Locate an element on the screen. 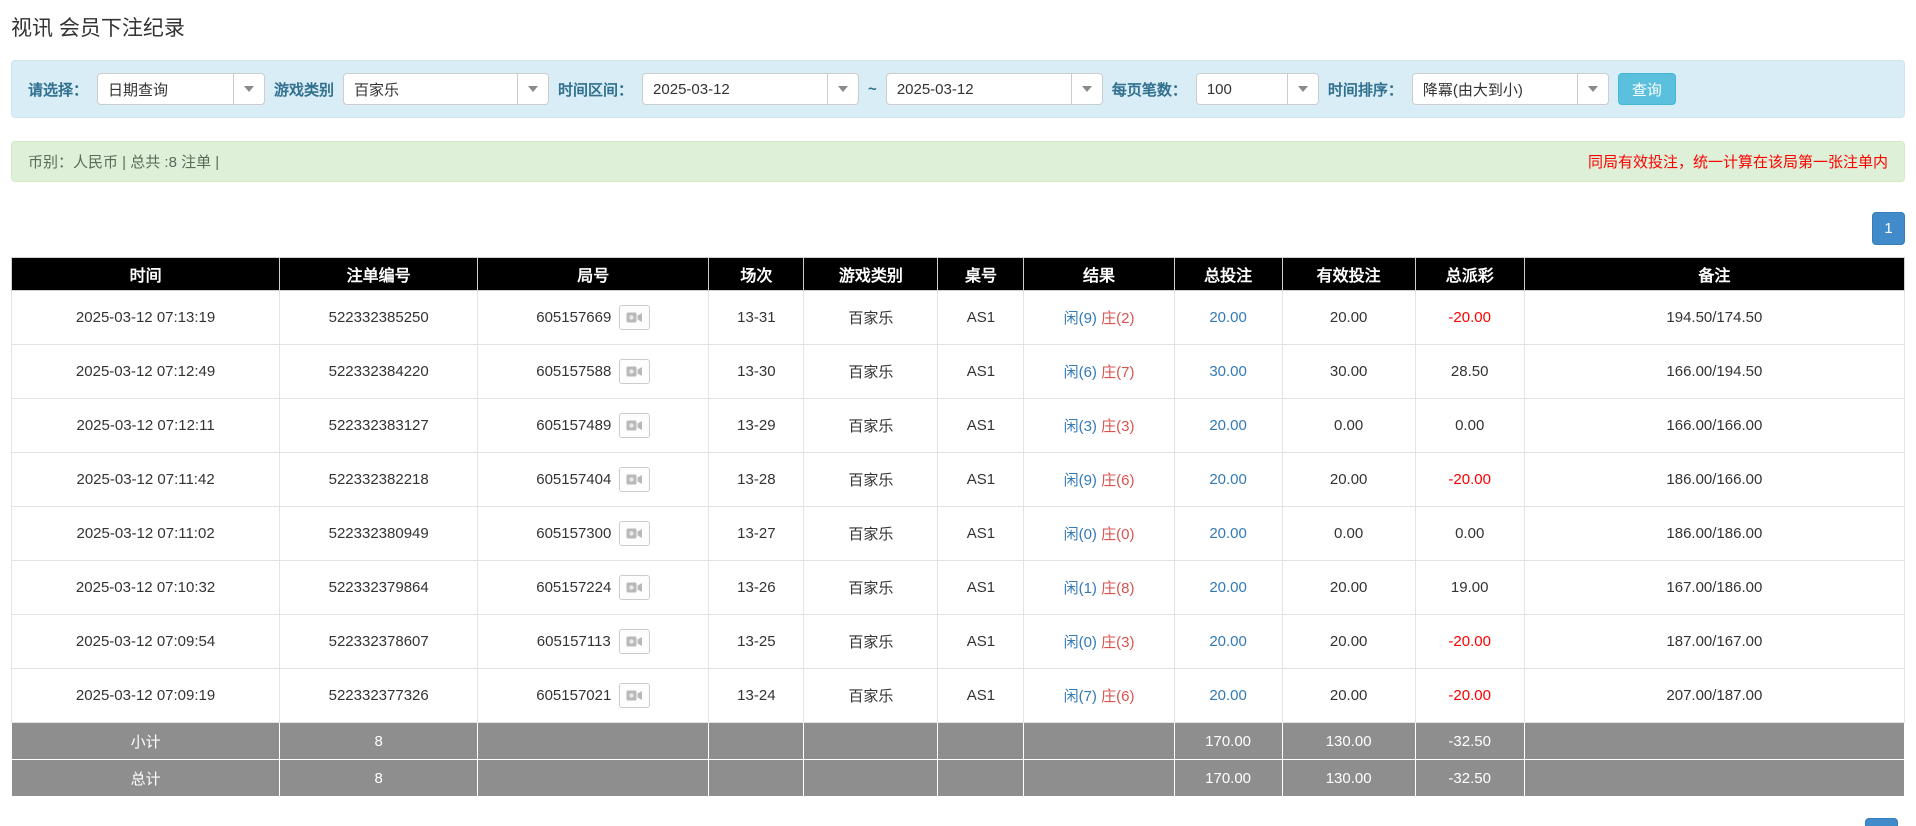 The image size is (1916, 826). total-bet-link: 30.00 is located at coordinates (1228, 371).